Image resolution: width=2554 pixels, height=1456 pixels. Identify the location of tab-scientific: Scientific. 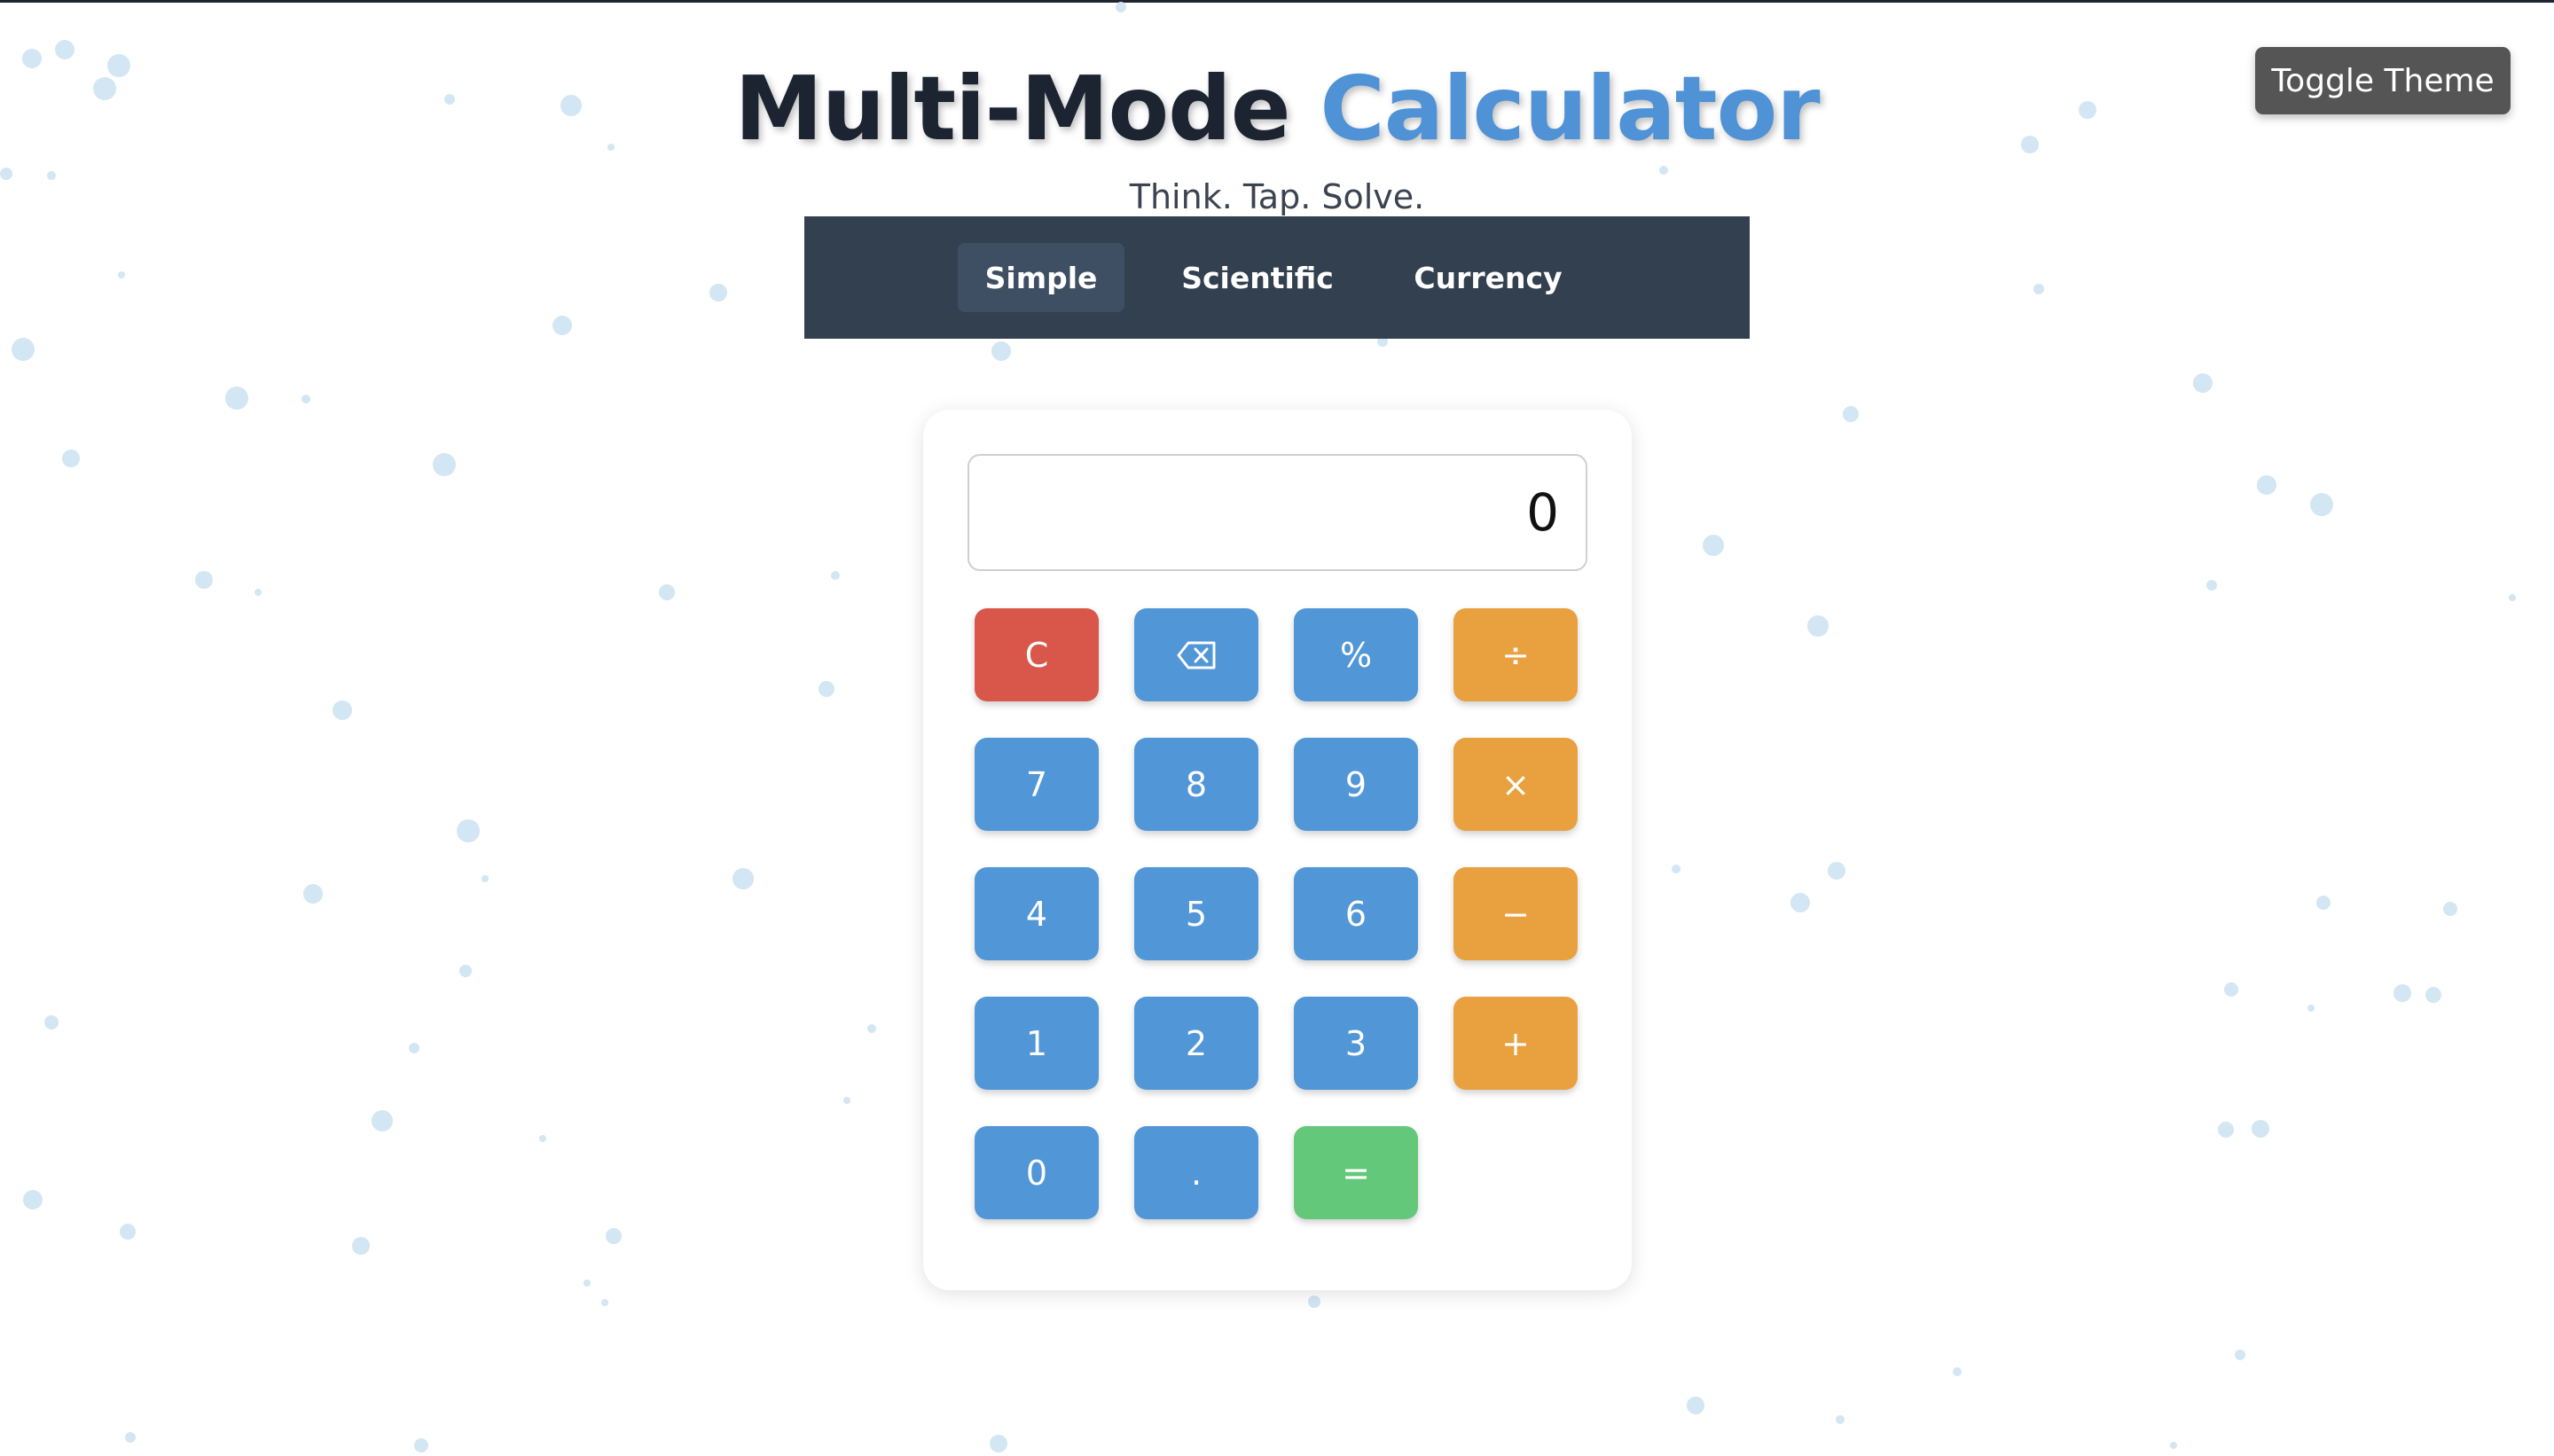
(1257, 277).